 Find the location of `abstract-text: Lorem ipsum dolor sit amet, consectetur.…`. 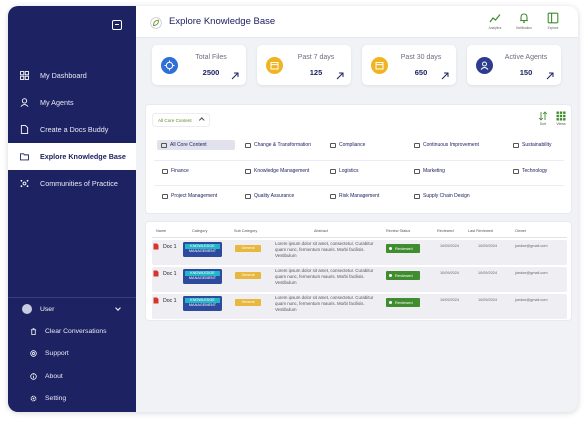

abstract-text: Lorem ipsum dolor sit amet, consectetur.… is located at coordinates (324, 303).